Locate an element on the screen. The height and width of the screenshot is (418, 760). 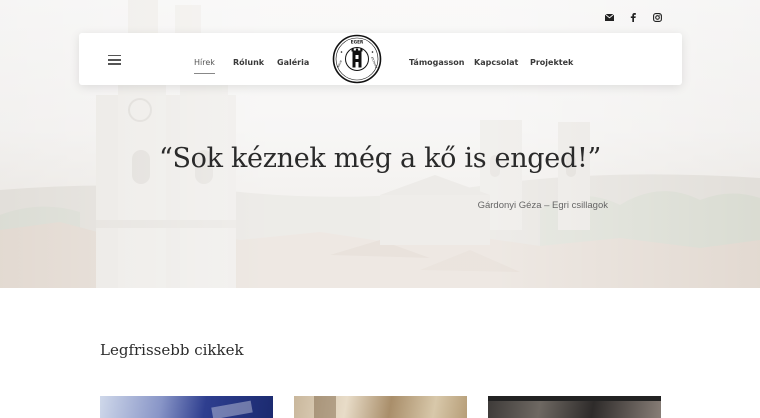
nav-item-galeria: Galéria is located at coordinates (293, 62).